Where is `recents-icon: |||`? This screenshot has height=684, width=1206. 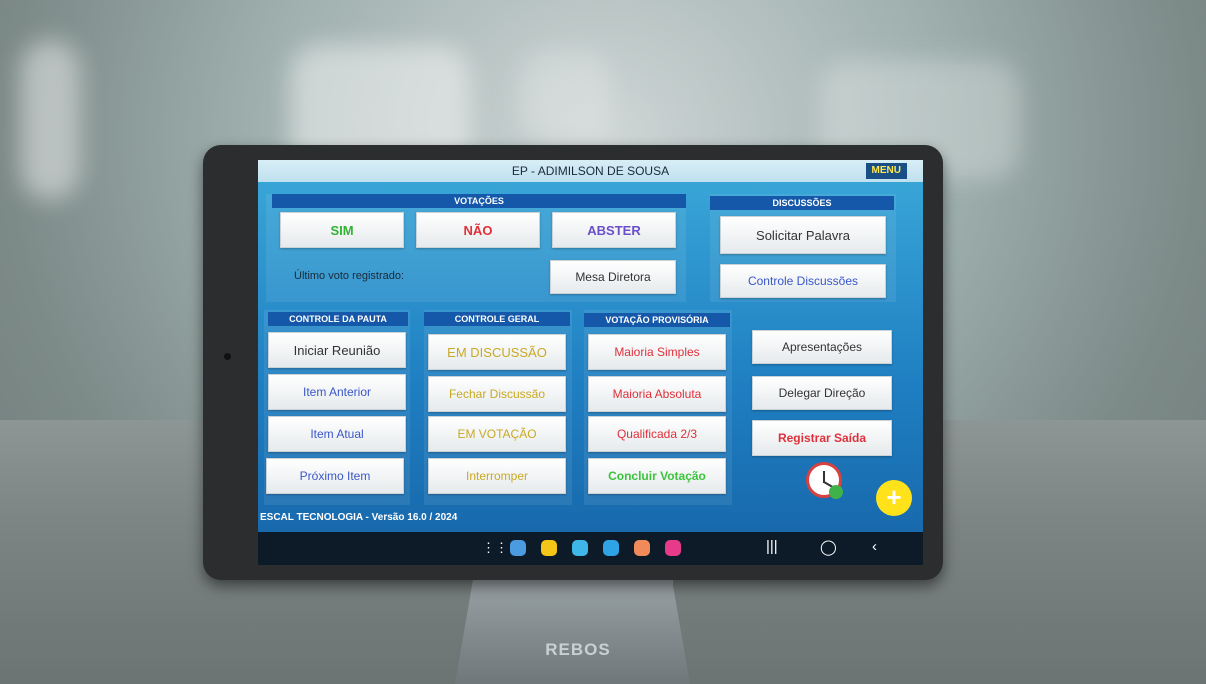 recents-icon: ||| is located at coordinates (772, 546).